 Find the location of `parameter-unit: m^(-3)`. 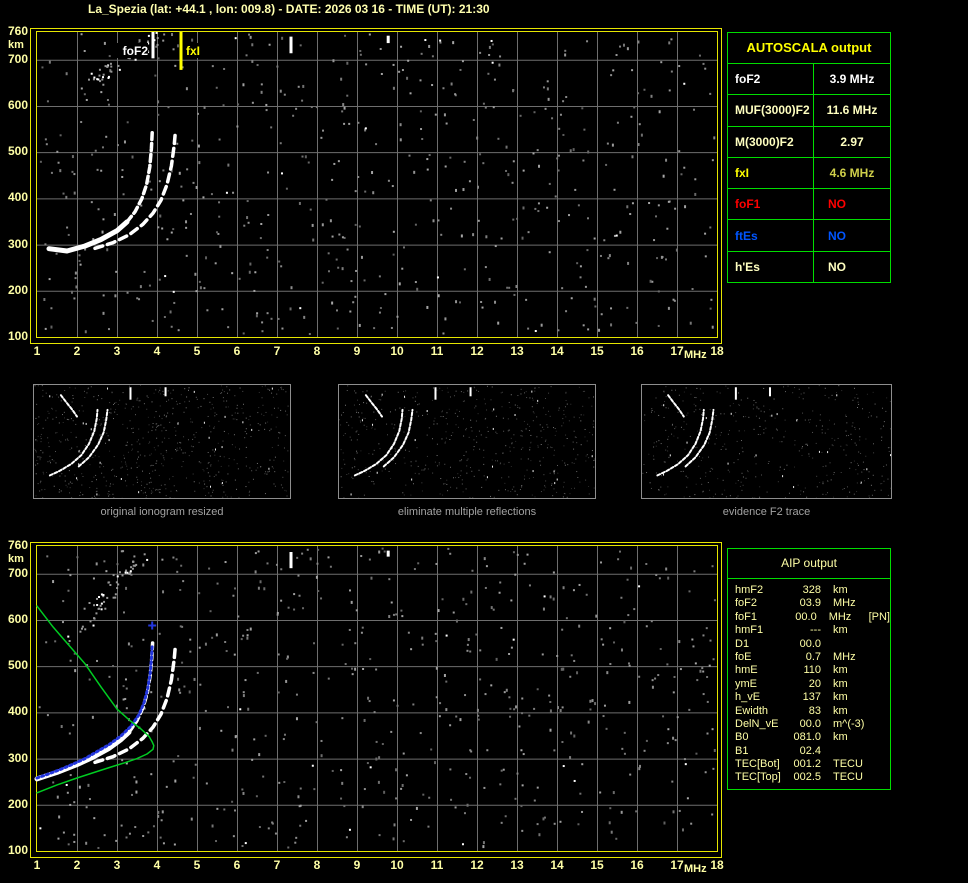

parameter-unit: m^(-3) is located at coordinates (849, 723).